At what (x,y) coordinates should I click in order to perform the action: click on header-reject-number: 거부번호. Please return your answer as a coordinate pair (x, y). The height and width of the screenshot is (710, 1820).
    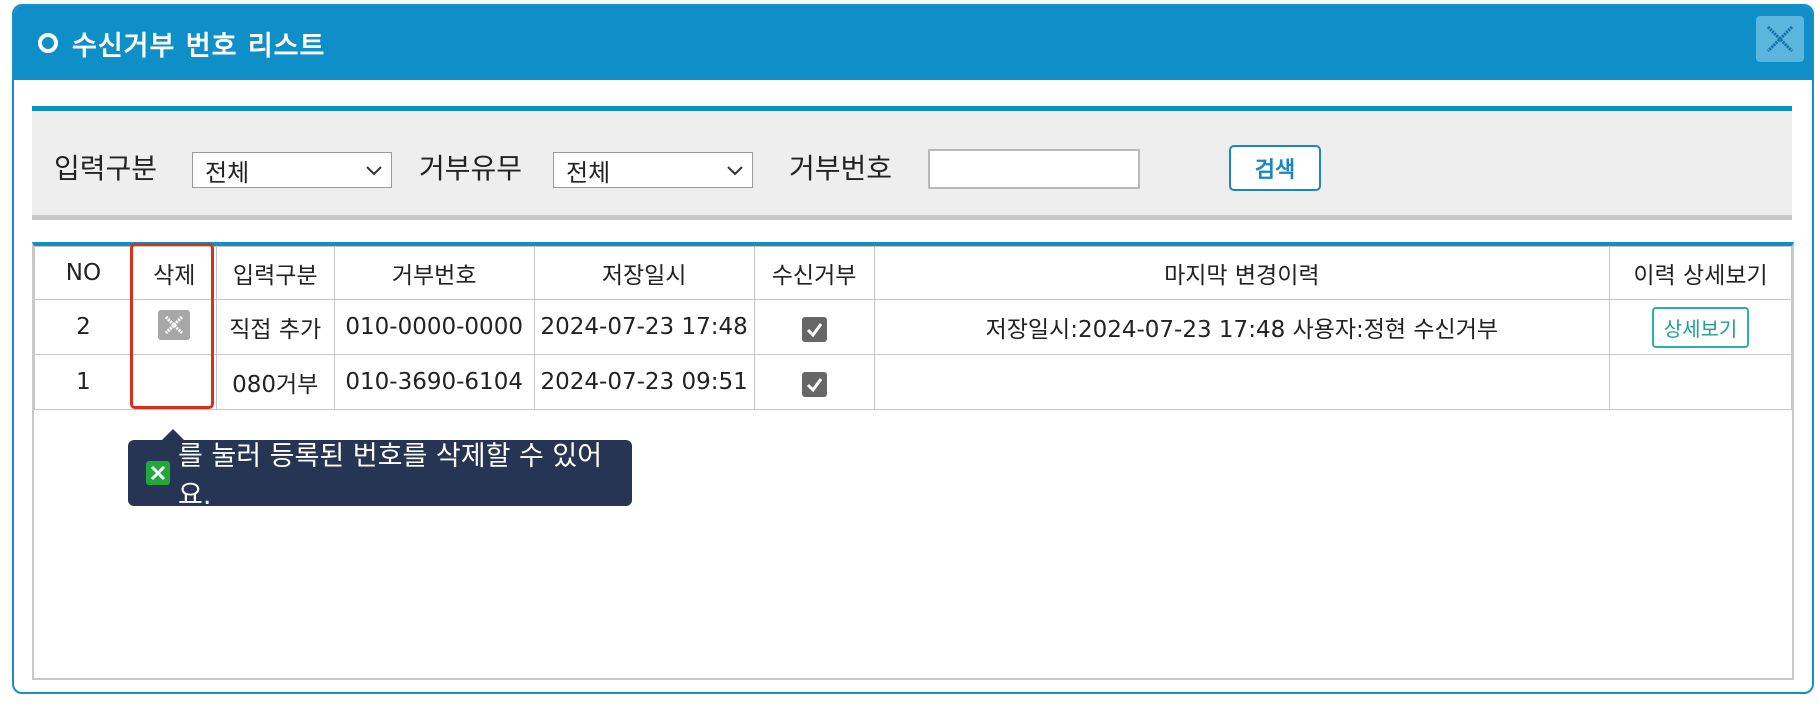
    Looking at the image, I should click on (434, 273).